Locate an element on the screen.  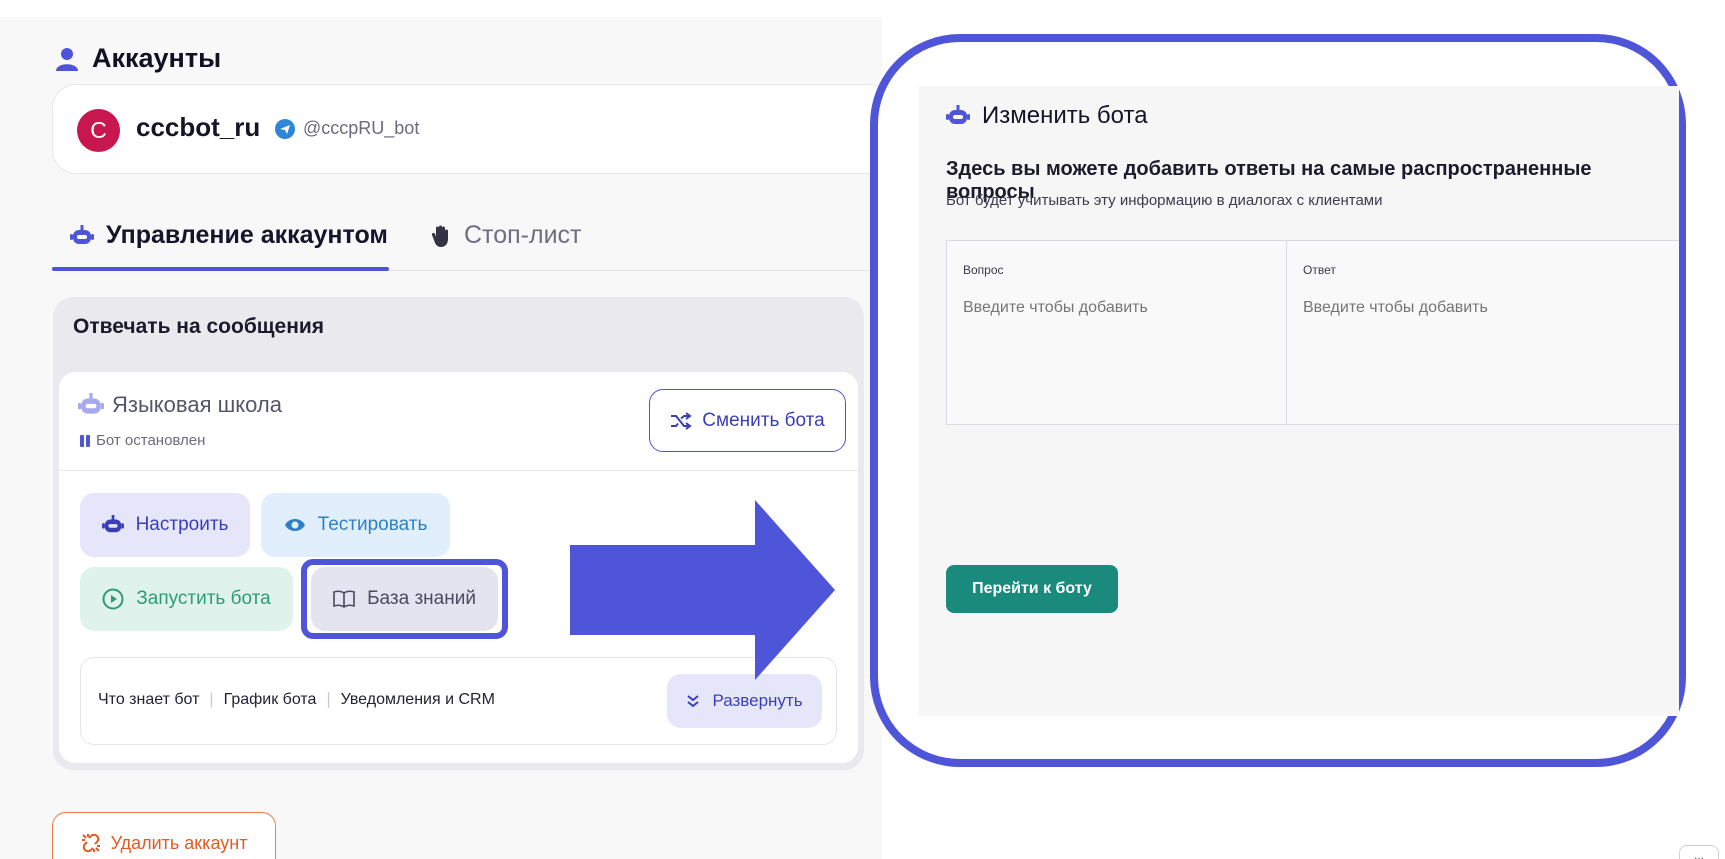
answer-label: Ответ is located at coordinates (1319, 270).